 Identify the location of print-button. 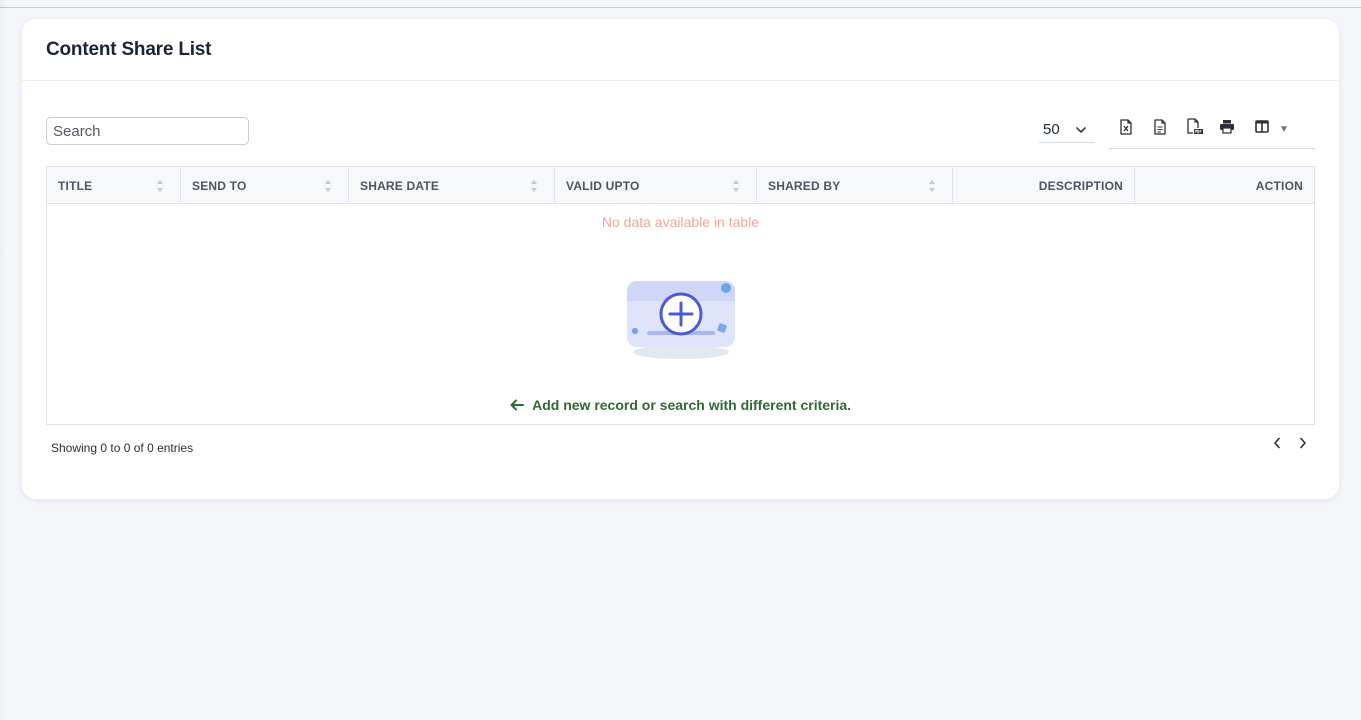
(1227, 129).